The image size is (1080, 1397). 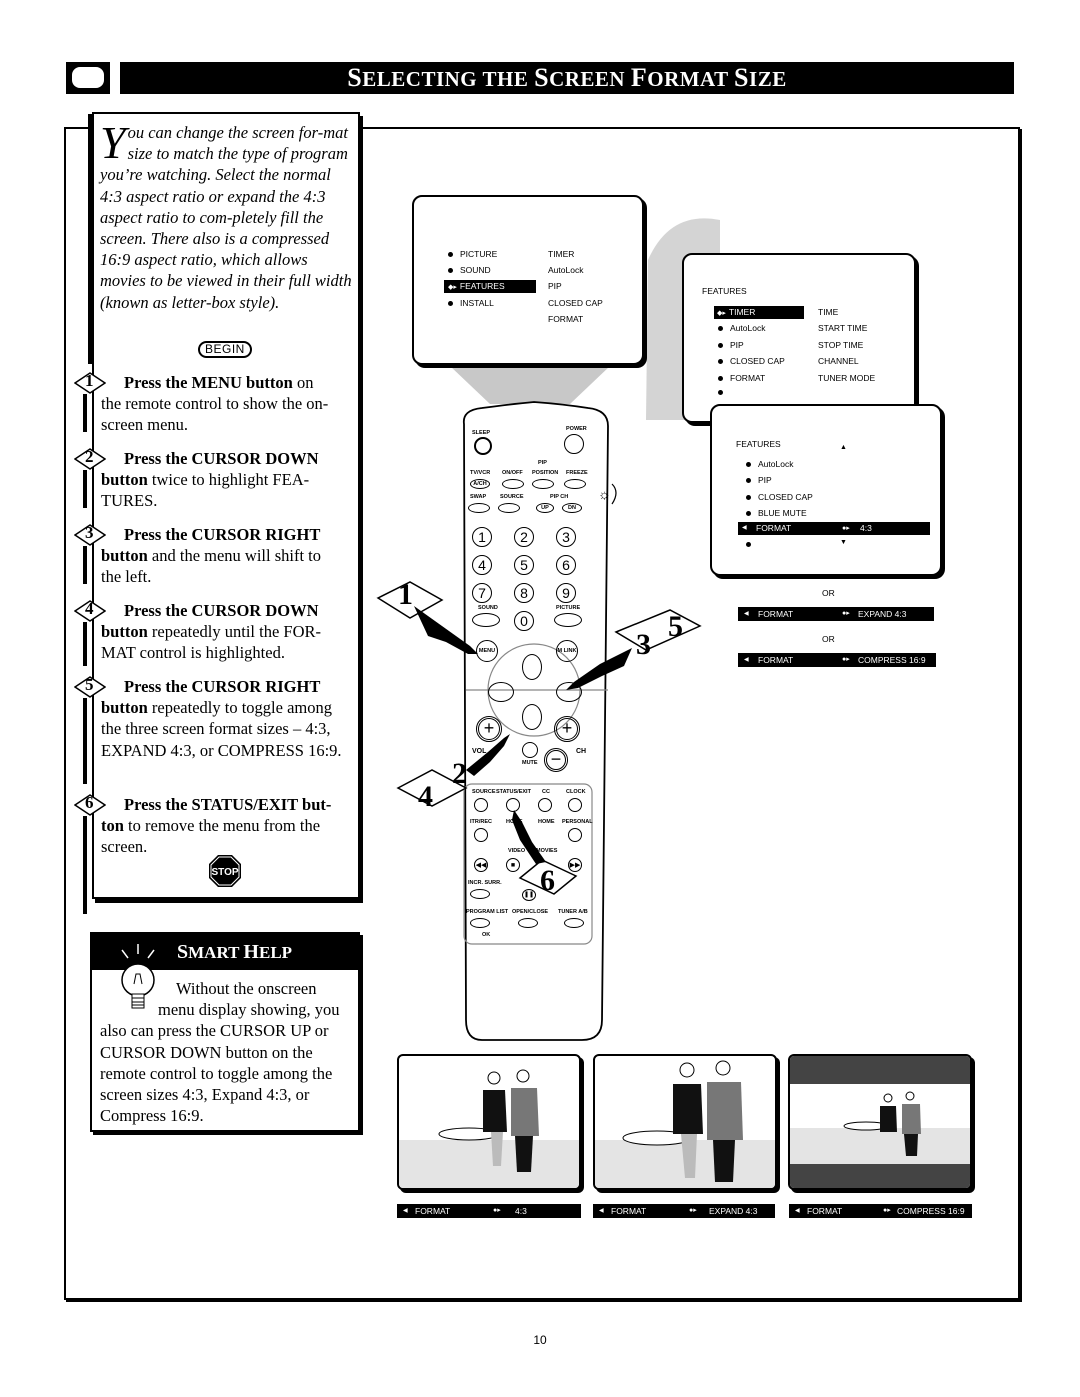 What do you see at coordinates (489, 1211) in the screenshot?
I see `format-bar-4-3: ◀ FORMAT ●▸ 4:3` at bounding box center [489, 1211].